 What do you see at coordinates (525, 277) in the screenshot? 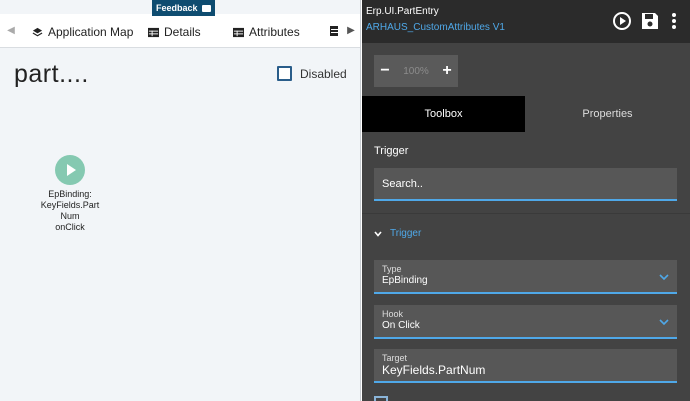
I see `type-select: Type EpBinding` at bounding box center [525, 277].